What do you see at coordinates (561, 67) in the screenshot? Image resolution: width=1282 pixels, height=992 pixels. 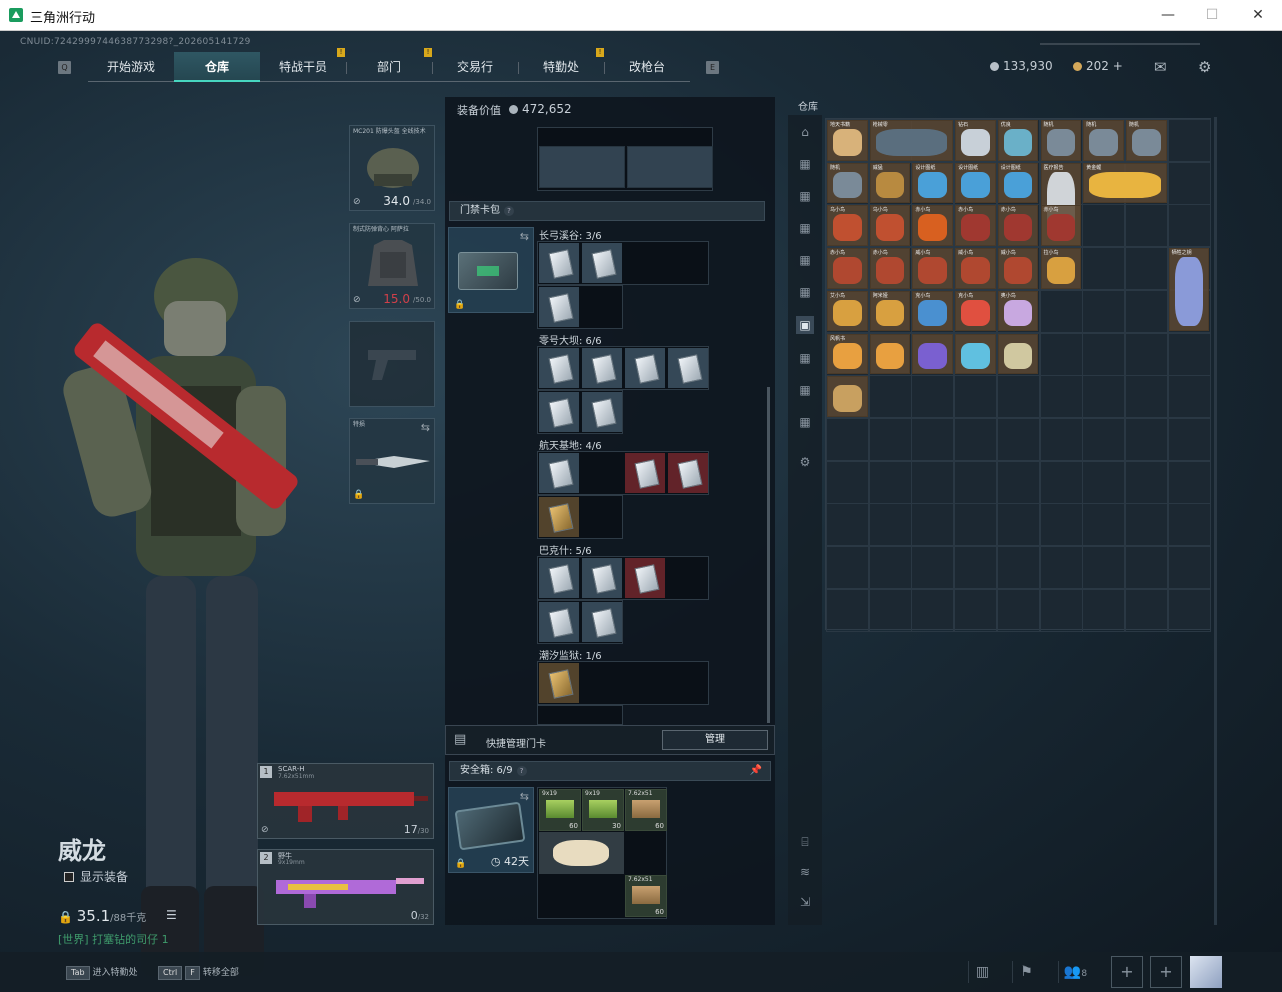 I see `tab-special-ops: 特勤处` at bounding box center [561, 67].